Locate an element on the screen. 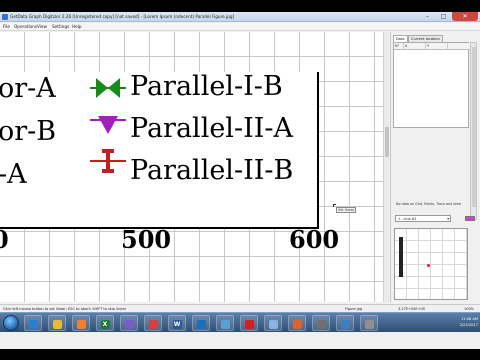 Image resolution: width=480 pixels, height=360 pixels. folder-icon is located at coordinates (57, 323).